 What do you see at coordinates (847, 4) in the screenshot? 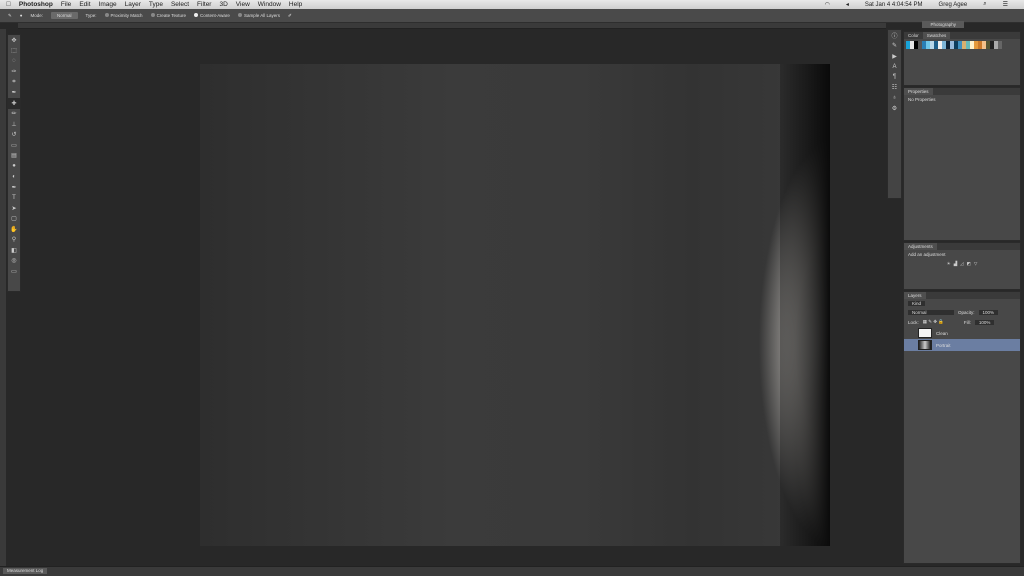
I see `volume-icon: ◂` at bounding box center [847, 4].